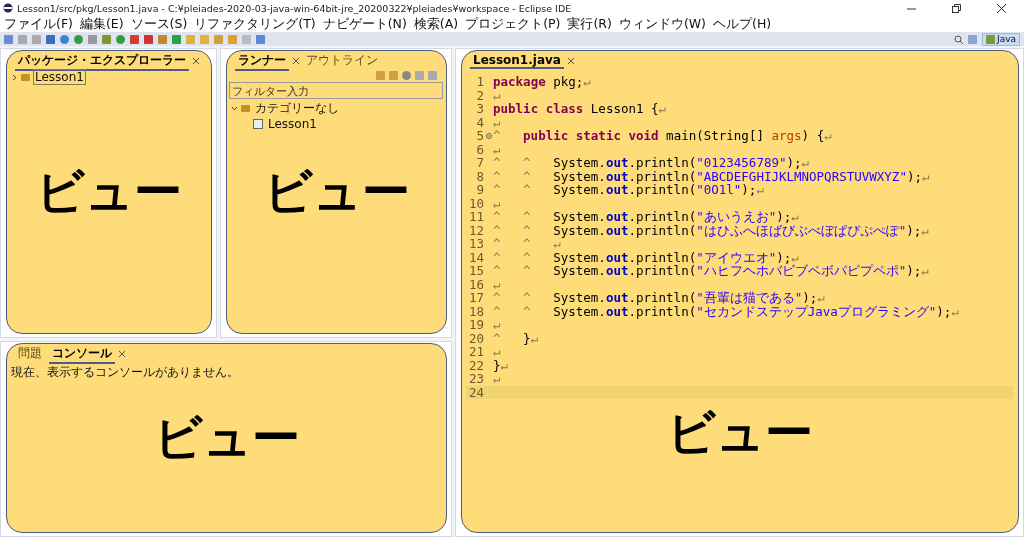 The height and width of the screenshot is (537, 1024). I want to click on console-message: 現在、表示するコンソールがありません。, so click(125, 372).